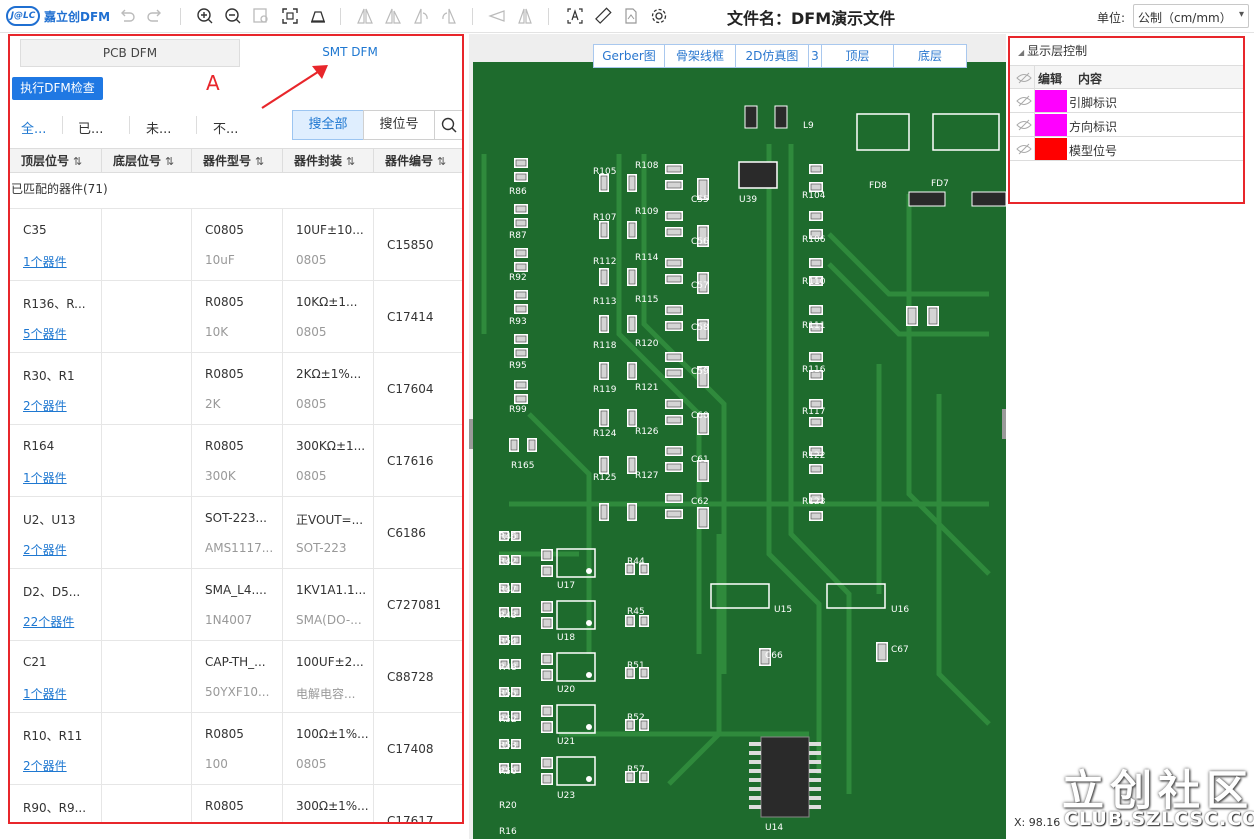 Image resolution: width=1254 pixels, height=839 pixels. Describe the element at coordinates (813, 502) in the screenshot. I see `pcb-designator-label: R123` at that location.